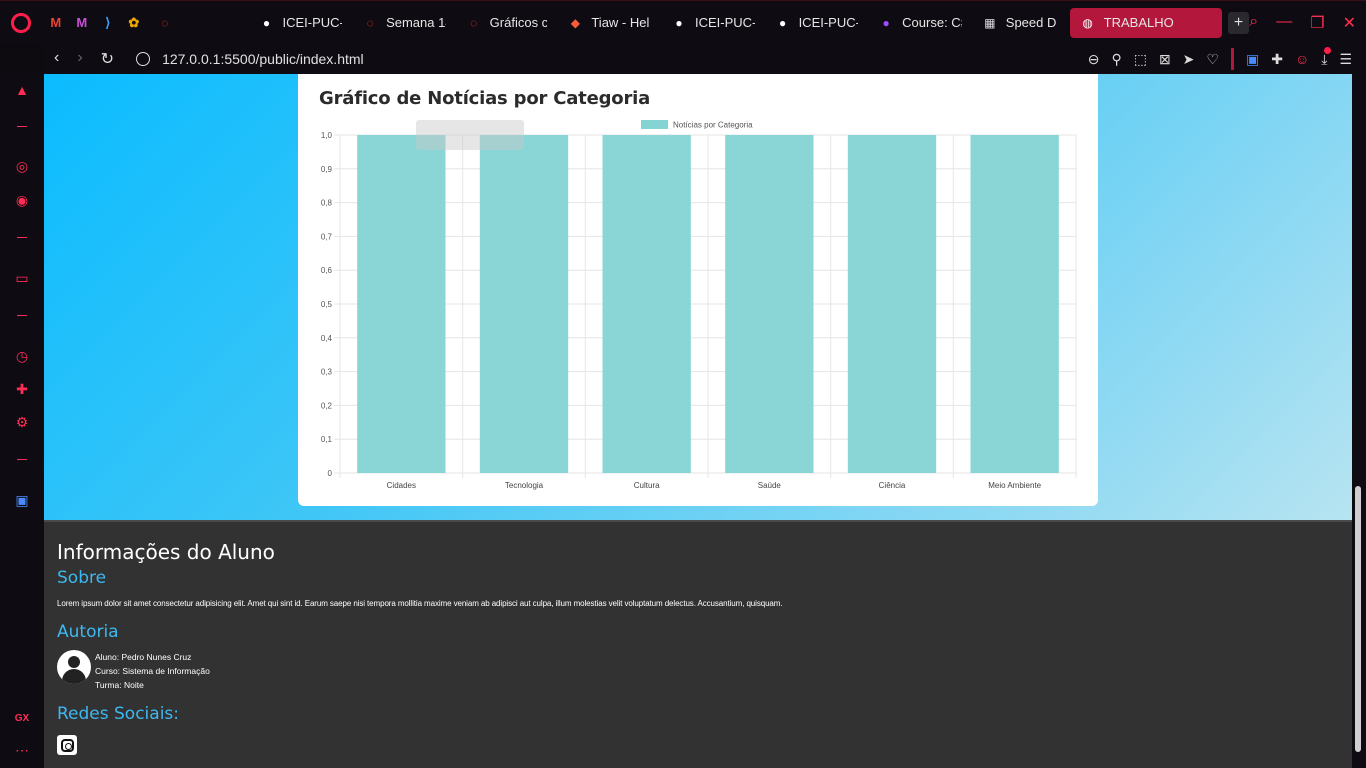  What do you see at coordinates (312, 22) in the screenshot?
I see `tab-label: ICEI-PUC-I` at bounding box center [312, 22].